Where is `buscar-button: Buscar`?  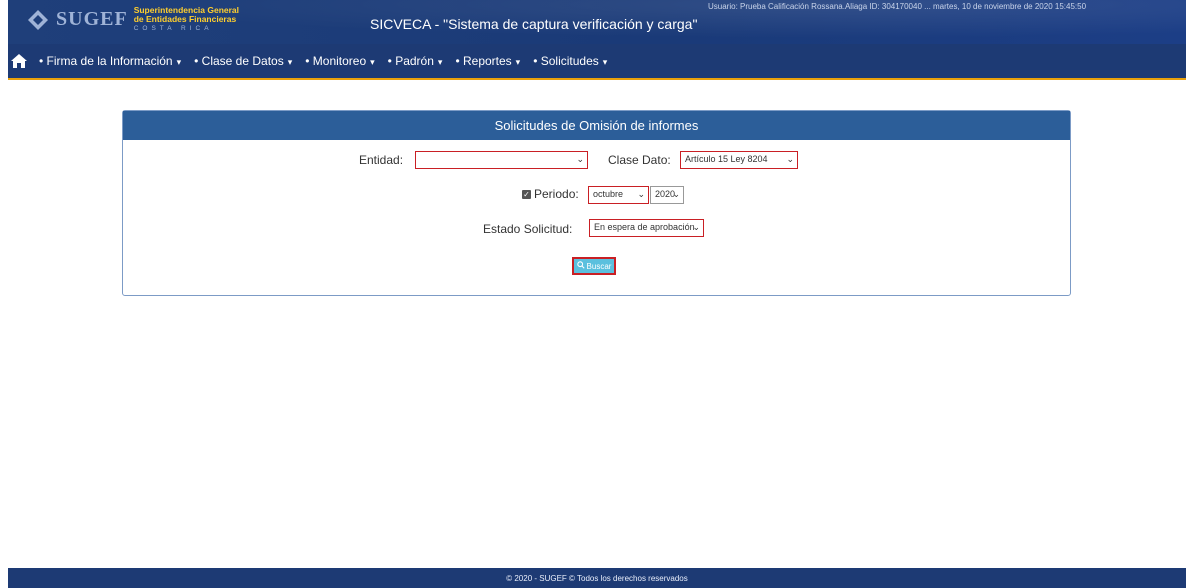 buscar-button: Buscar is located at coordinates (594, 266).